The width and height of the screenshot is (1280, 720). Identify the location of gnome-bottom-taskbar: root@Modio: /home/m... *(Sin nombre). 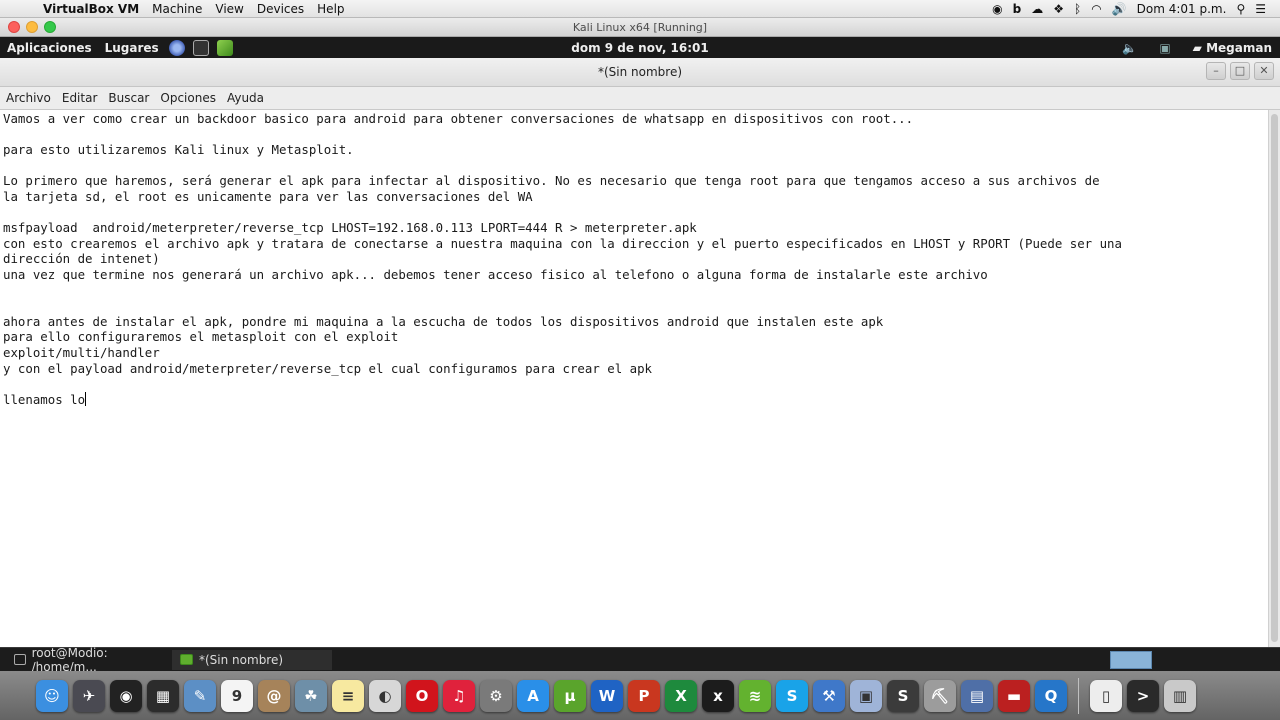
(640, 660).